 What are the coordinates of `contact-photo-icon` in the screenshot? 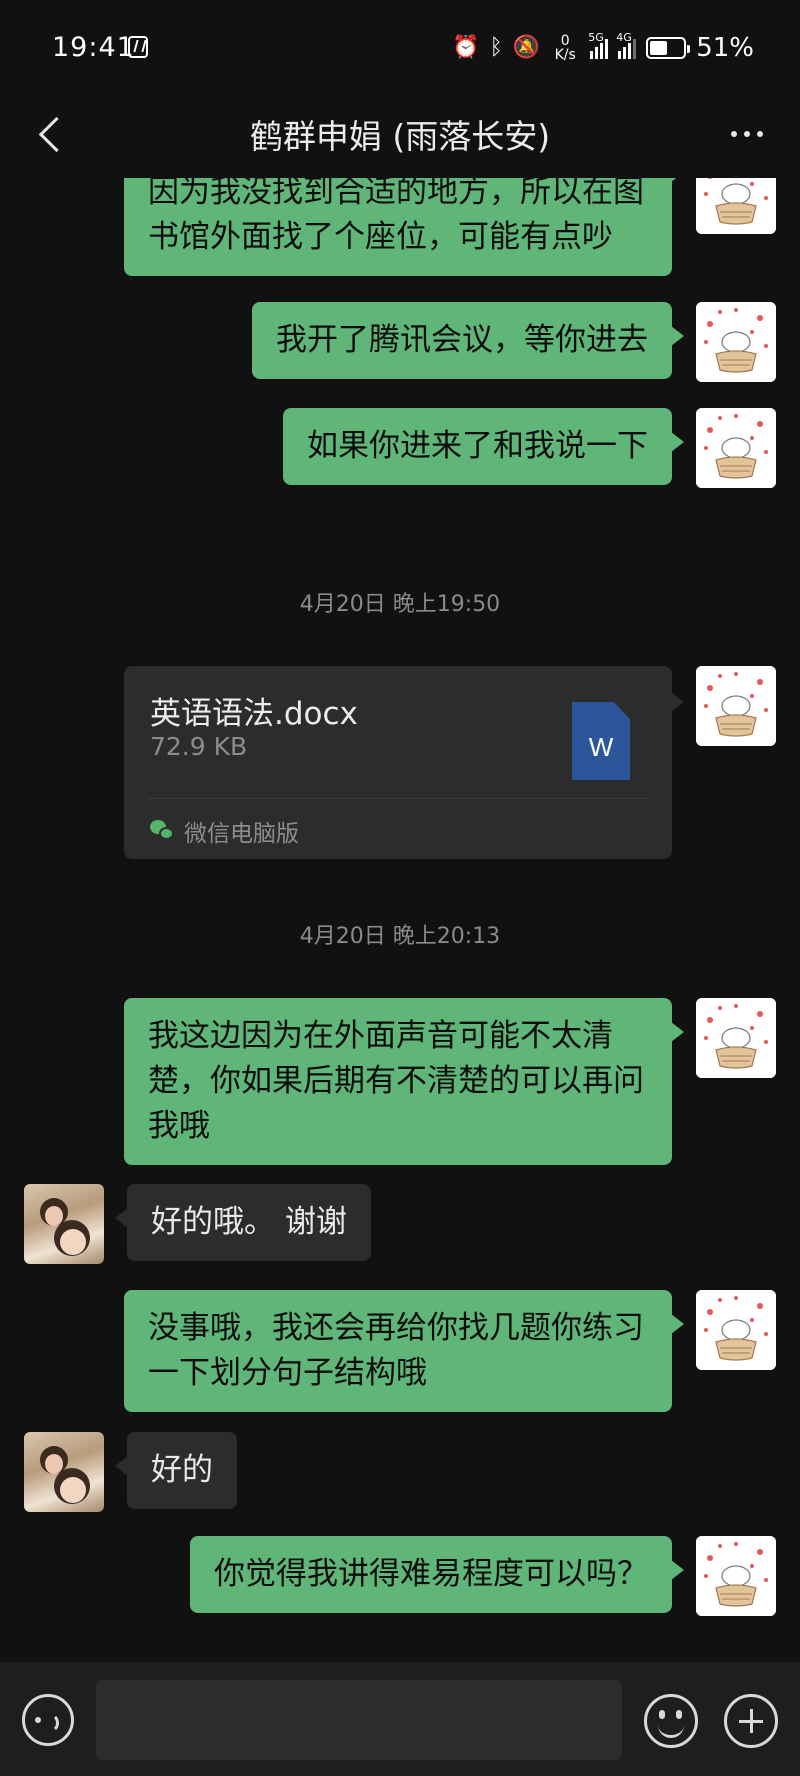 It's located at (65, 1227).